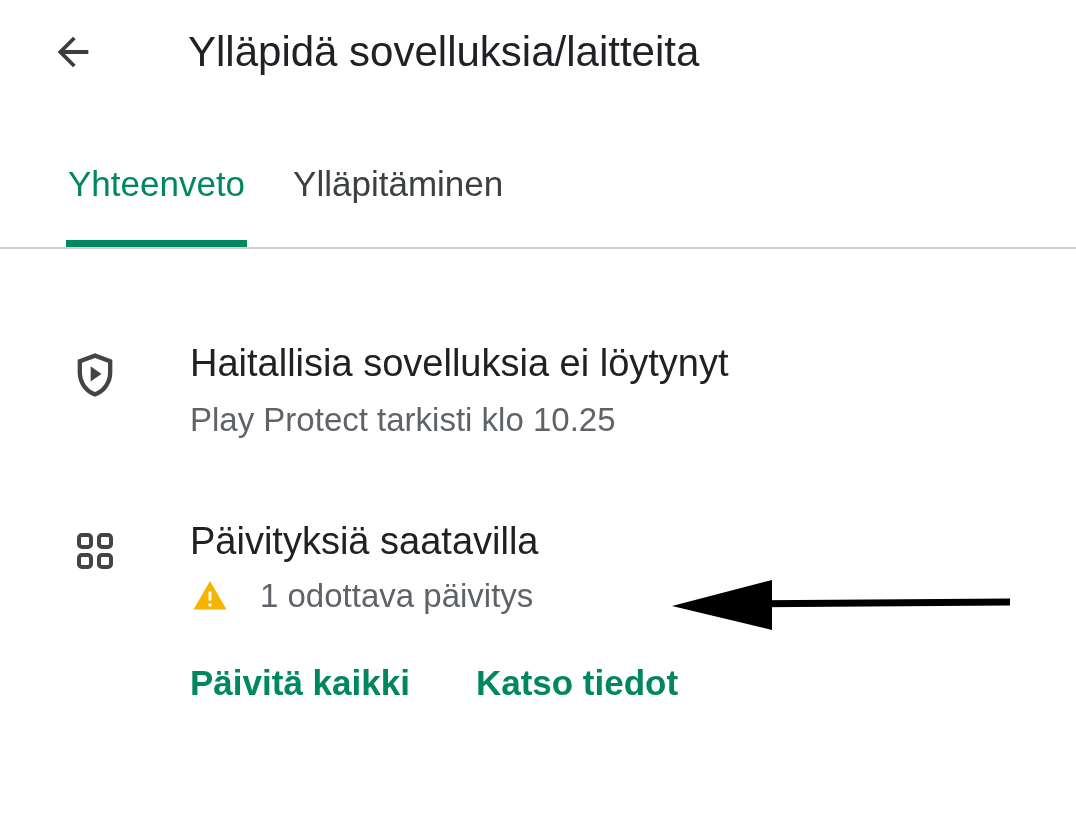 The height and width of the screenshot is (822, 1076). What do you see at coordinates (459, 363) in the screenshot?
I see `item-title: Haitallisia sovelluksia ei löytynyt` at bounding box center [459, 363].